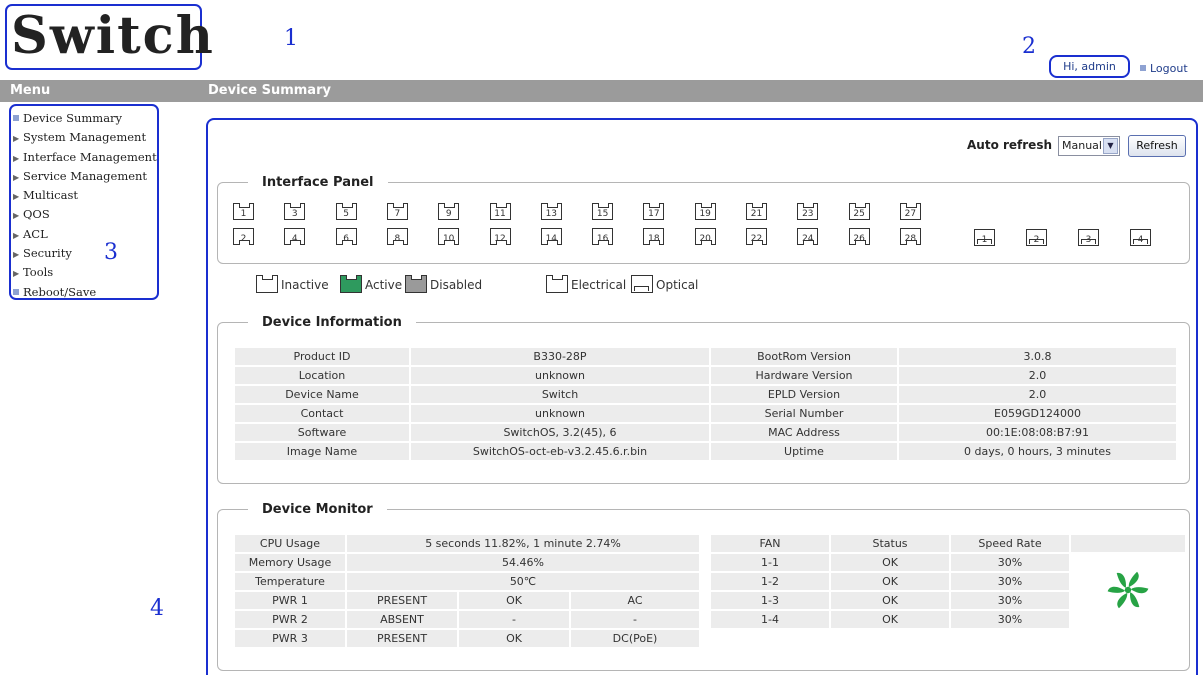 Image resolution: width=1203 pixels, height=675 pixels. What do you see at coordinates (1157, 146) in the screenshot?
I see `refresh-button: Refresh` at bounding box center [1157, 146].